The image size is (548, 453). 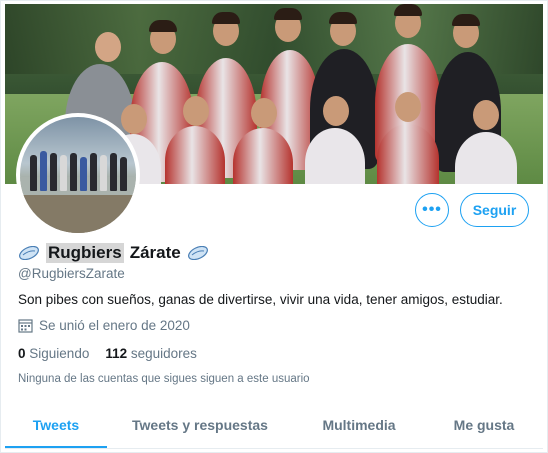 What do you see at coordinates (114, 325) in the screenshot?
I see `joined-text: Se unió el enero de 2020` at bounding box center [114, 325].